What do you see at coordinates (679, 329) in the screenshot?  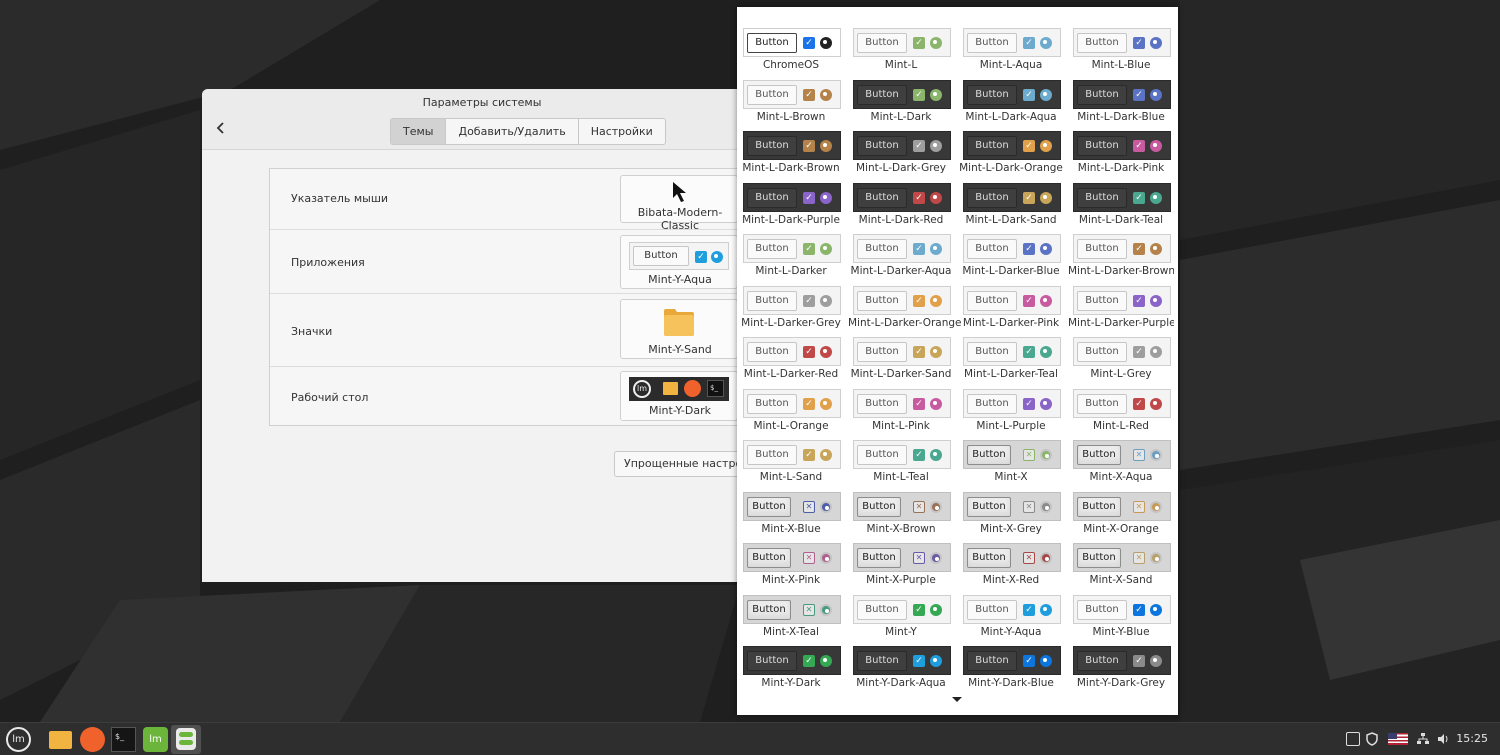 I see `icons-theme-picker: Mint-Y-Sand` at bounding box center [679, 329].